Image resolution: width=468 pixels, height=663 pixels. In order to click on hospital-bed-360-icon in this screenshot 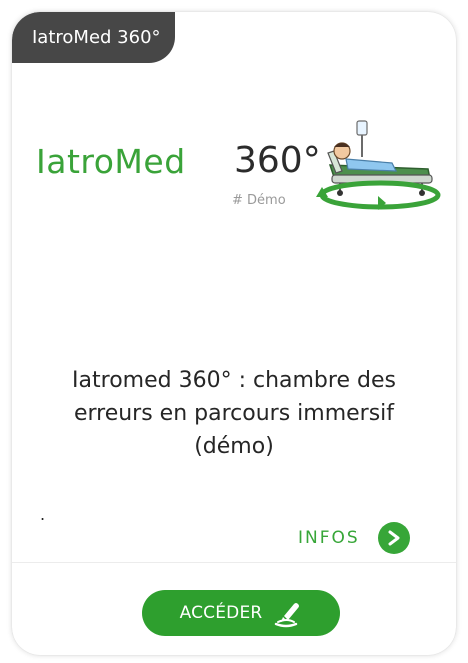, I will do `click(378, 165)`.